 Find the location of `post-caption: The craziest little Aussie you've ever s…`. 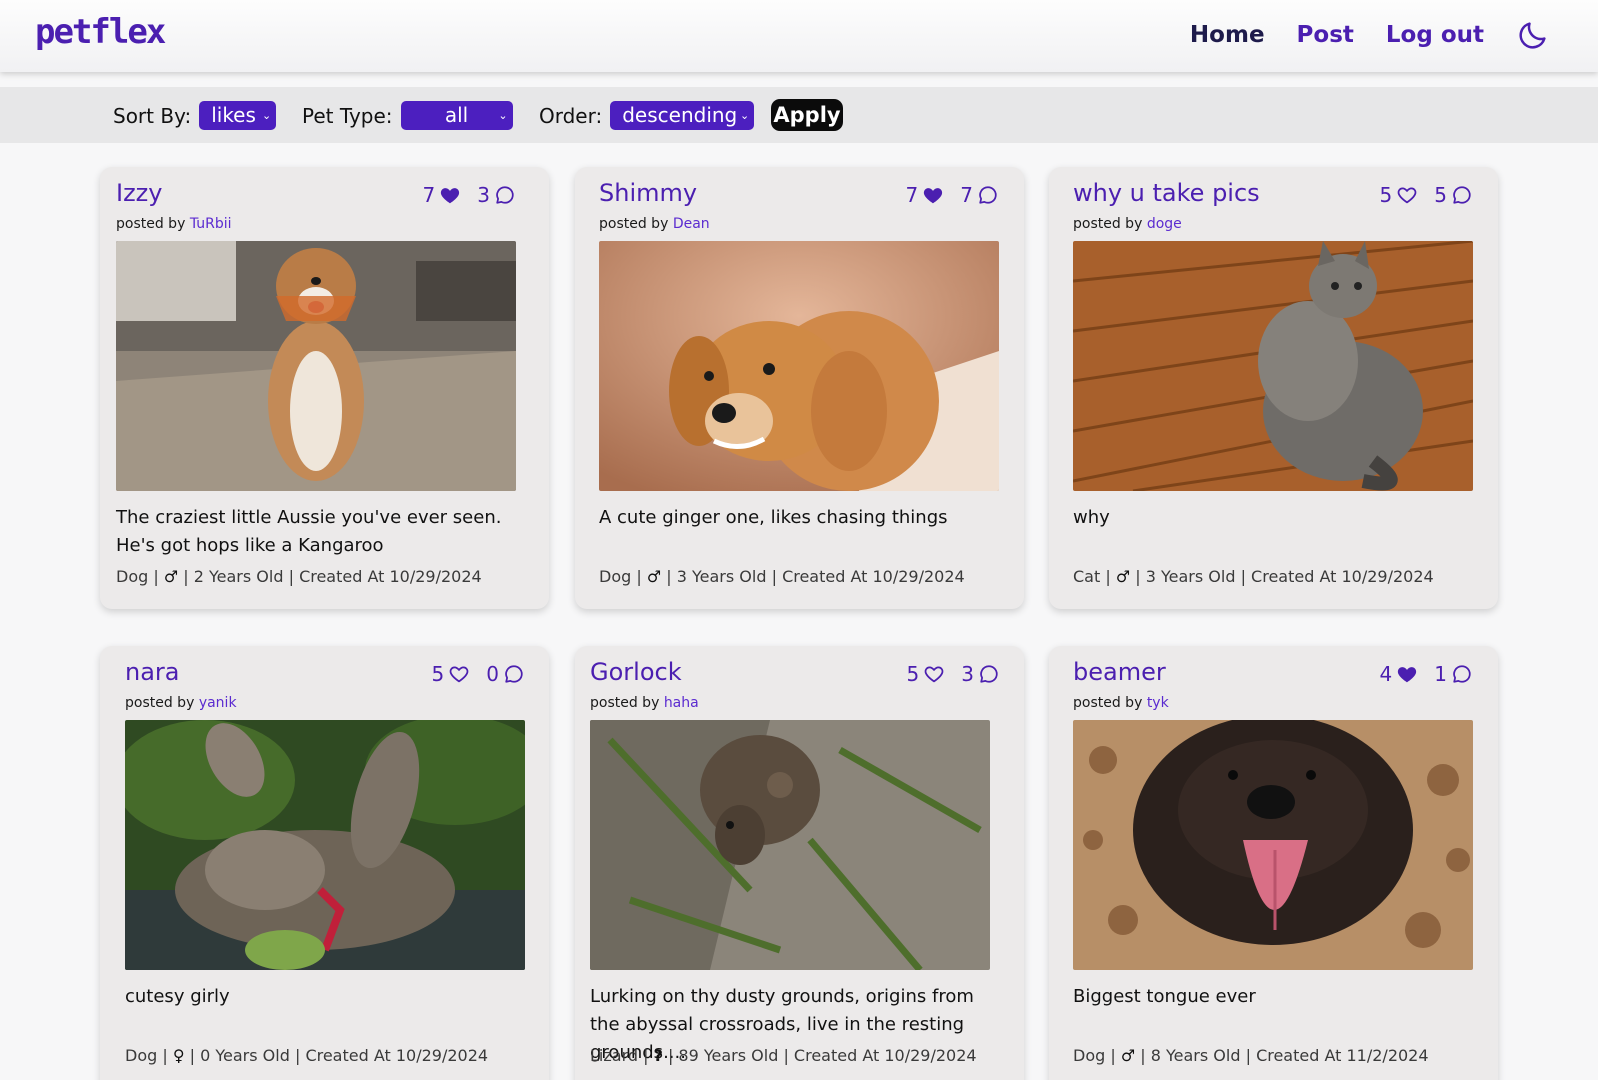

post-caption: The craziest little Aussie you've ever s… is located at coordinates (309, 531).